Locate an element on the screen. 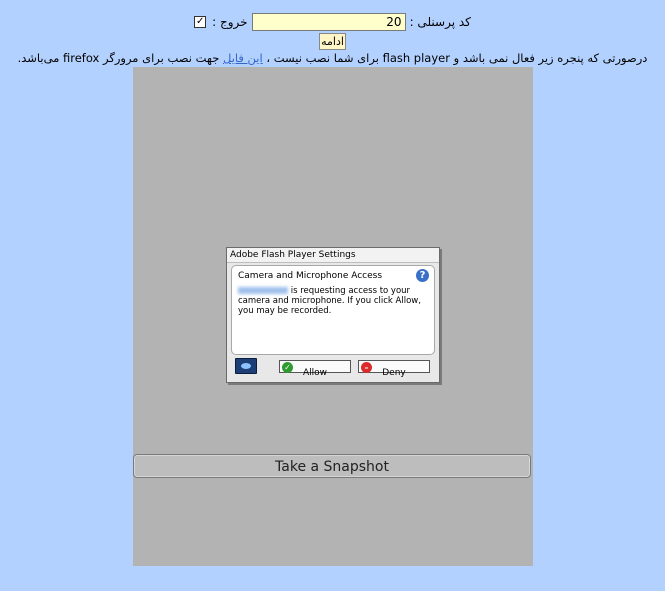 Image resolution: width=665 pixels, height=591 pixels. login-form: کد پرسنلی : خروج : ✓ is located at coordinates (332, 22).